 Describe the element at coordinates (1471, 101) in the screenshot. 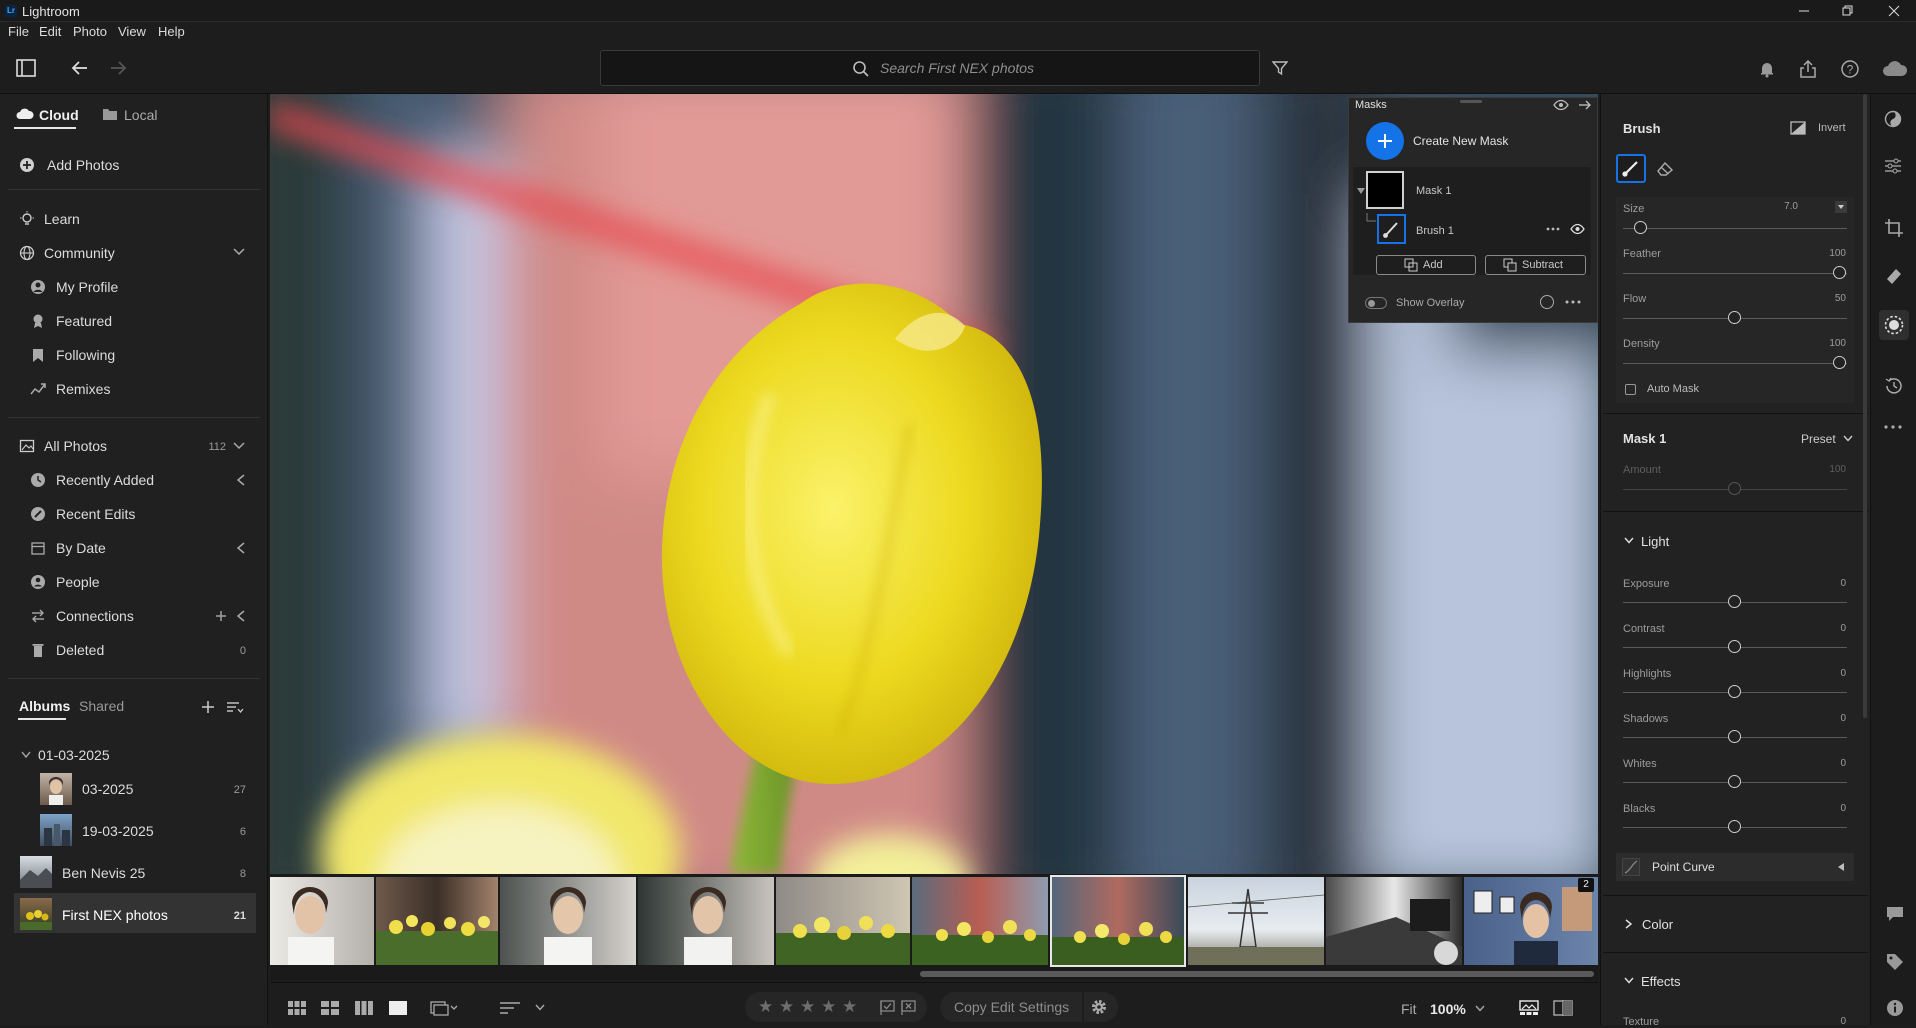

I see `panel-drag-handle` at that location.